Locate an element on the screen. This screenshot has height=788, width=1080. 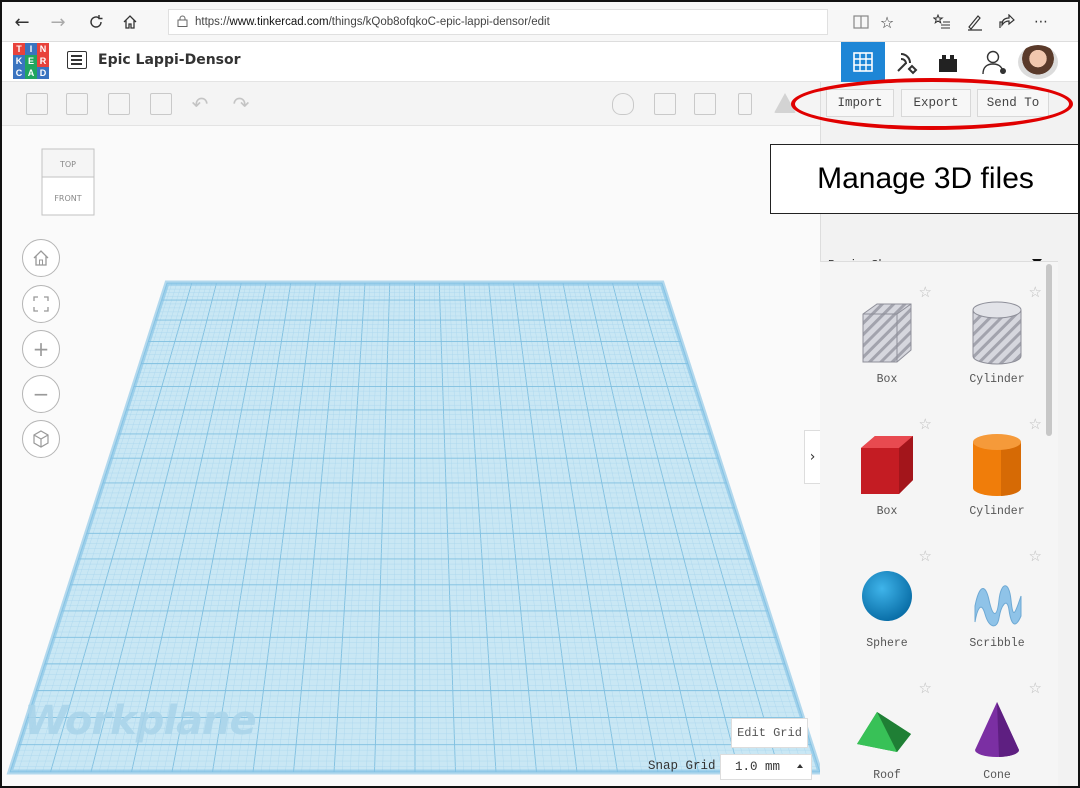
tinkercad-logo: TINKERCAD is located at coordinates (31, 61).